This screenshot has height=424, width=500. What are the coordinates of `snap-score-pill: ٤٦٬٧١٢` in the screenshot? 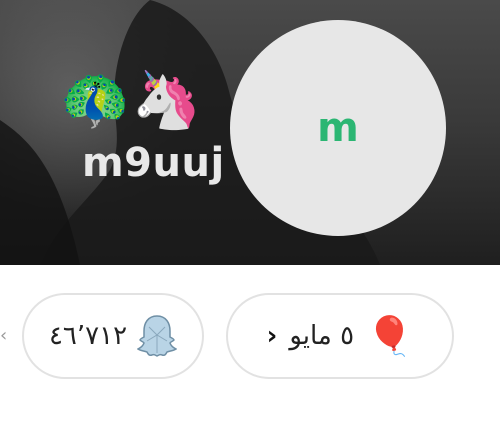 It's located at (113, 336).